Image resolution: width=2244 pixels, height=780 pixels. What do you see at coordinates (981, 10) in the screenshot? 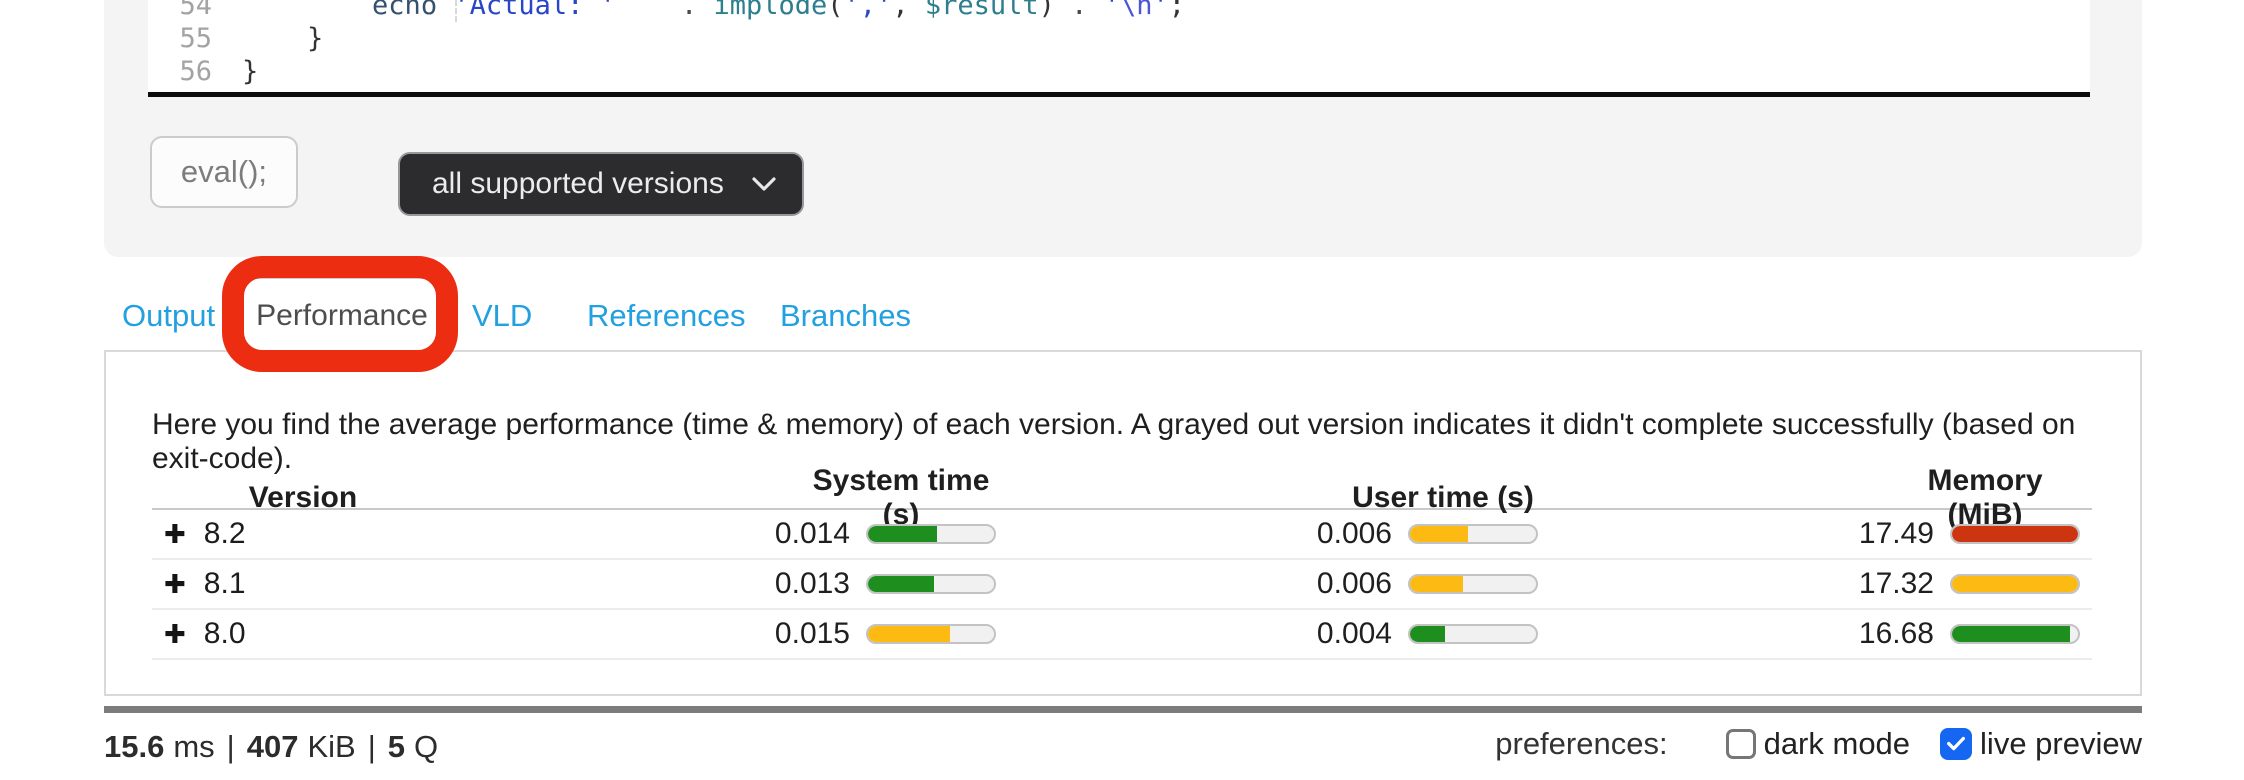
I see `code-token: $result` at bounding box center [981, 10].